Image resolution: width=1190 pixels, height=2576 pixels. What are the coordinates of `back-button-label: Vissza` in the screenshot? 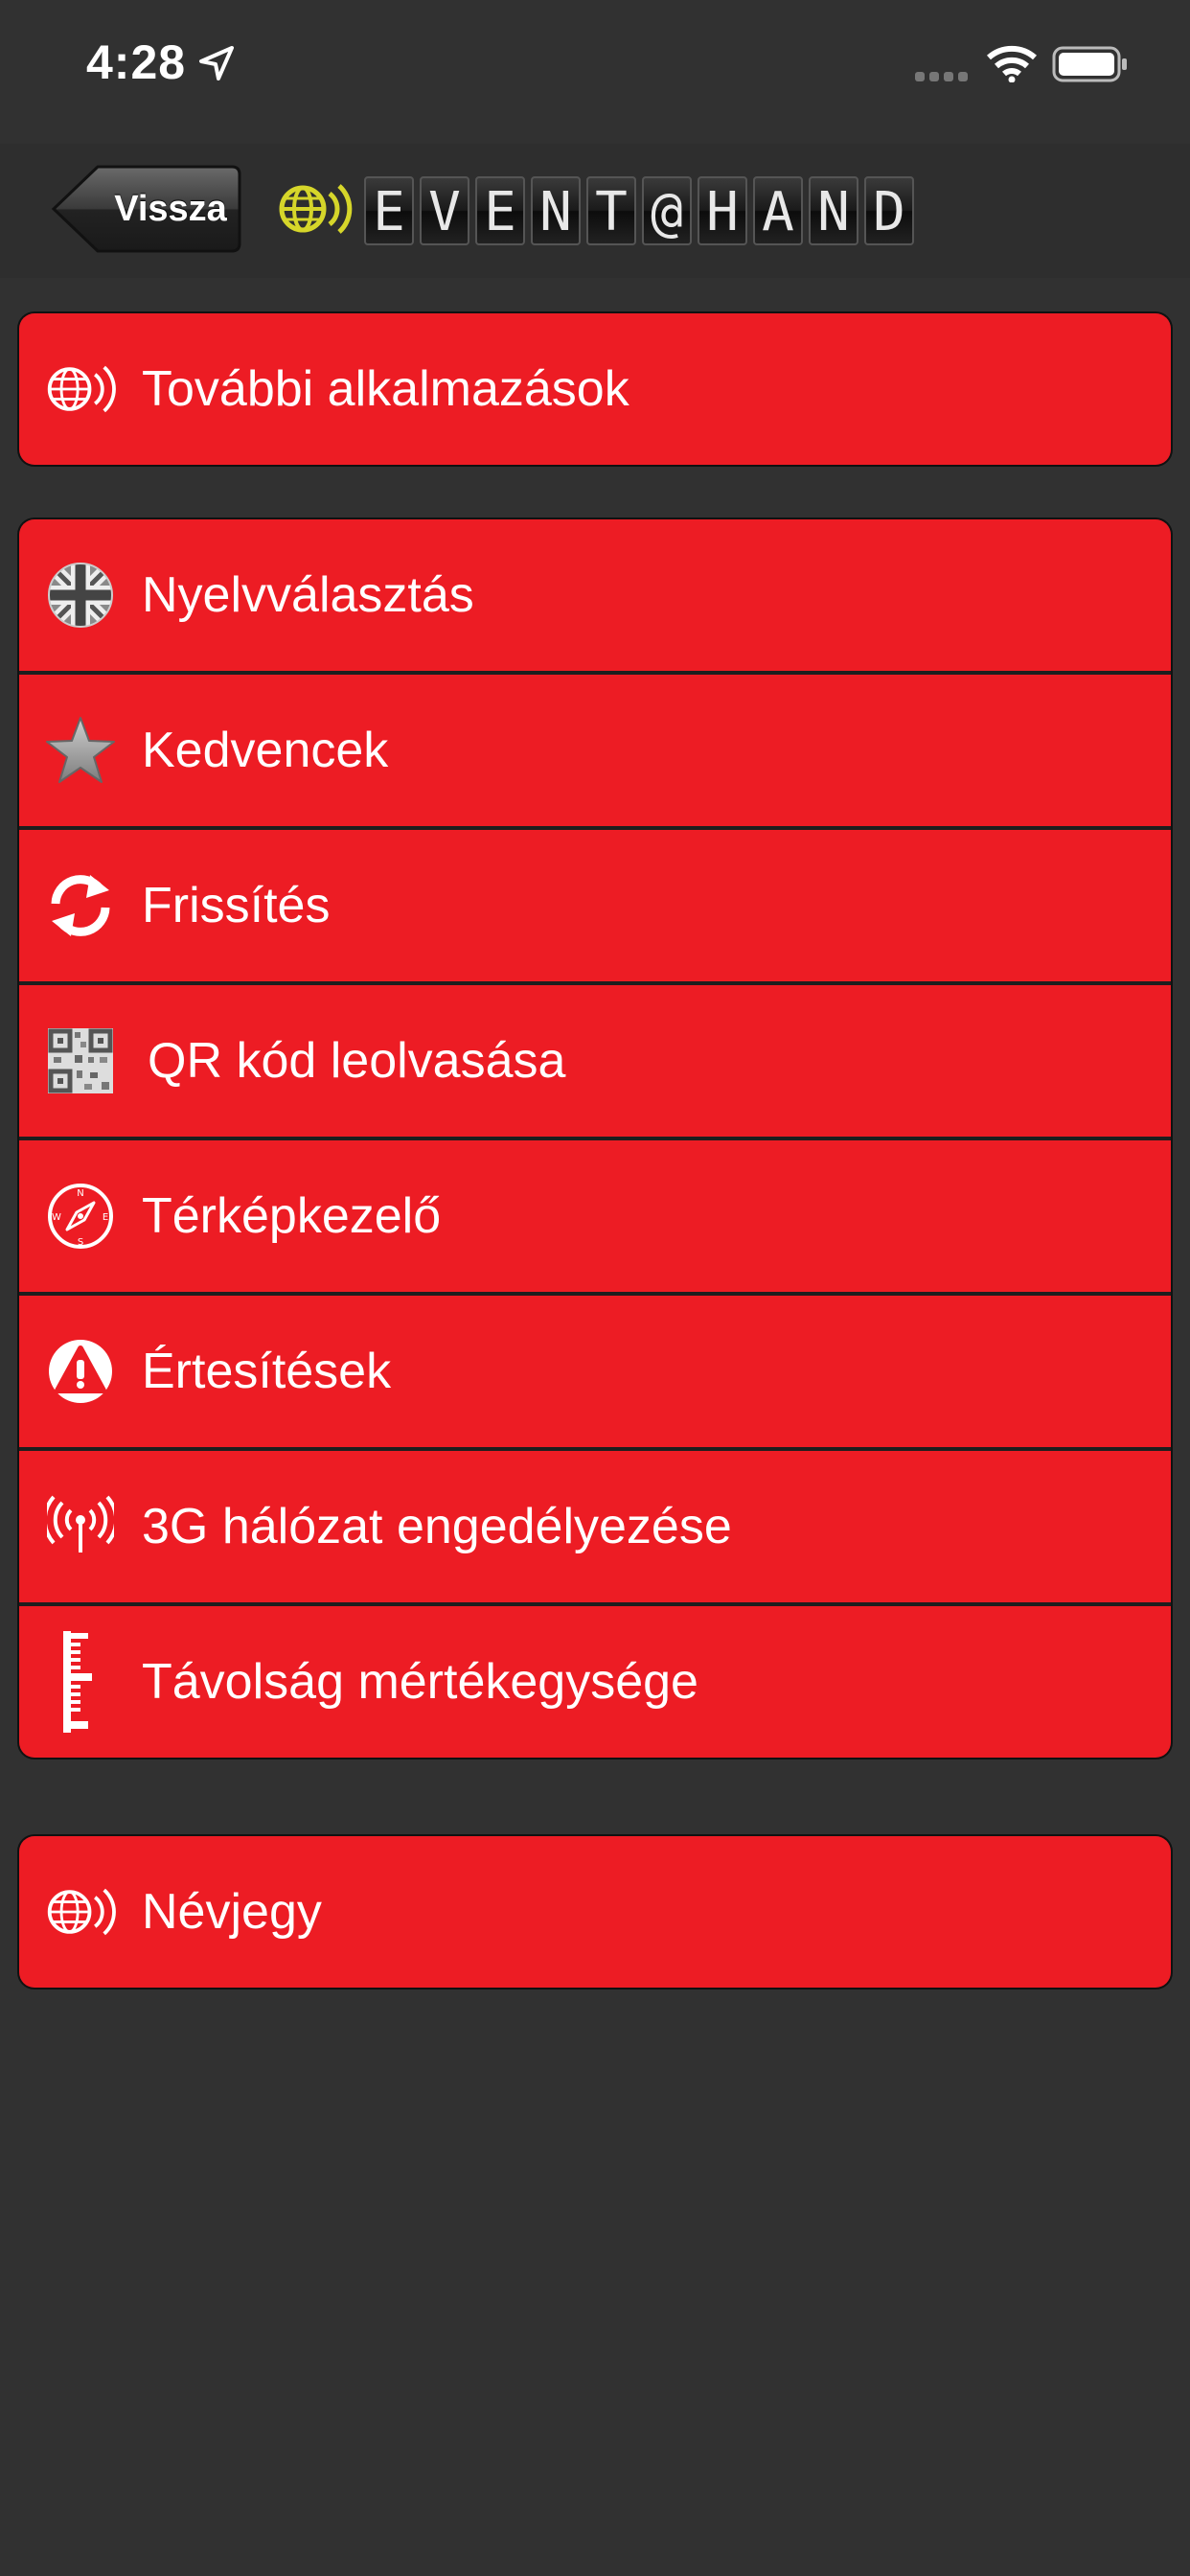 It's located at (171, 209).